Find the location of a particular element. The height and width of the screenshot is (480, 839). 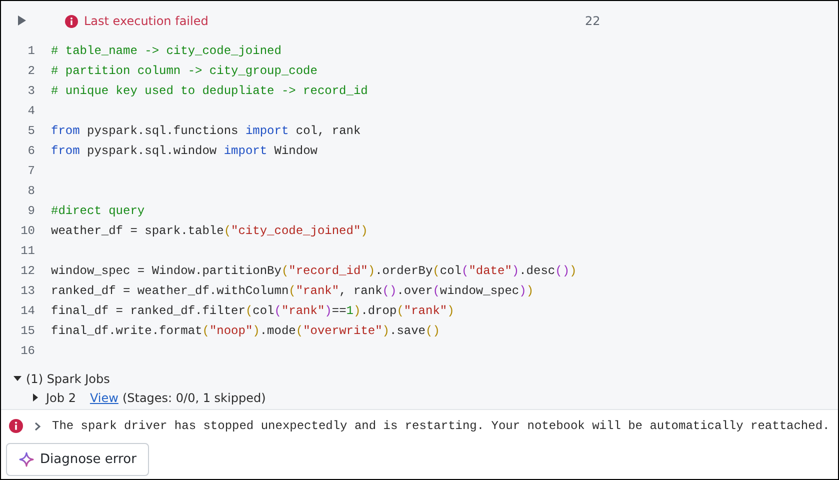

code-line: weather_df = spark.table("city_code_joined") is located at coordinates (209, 231).